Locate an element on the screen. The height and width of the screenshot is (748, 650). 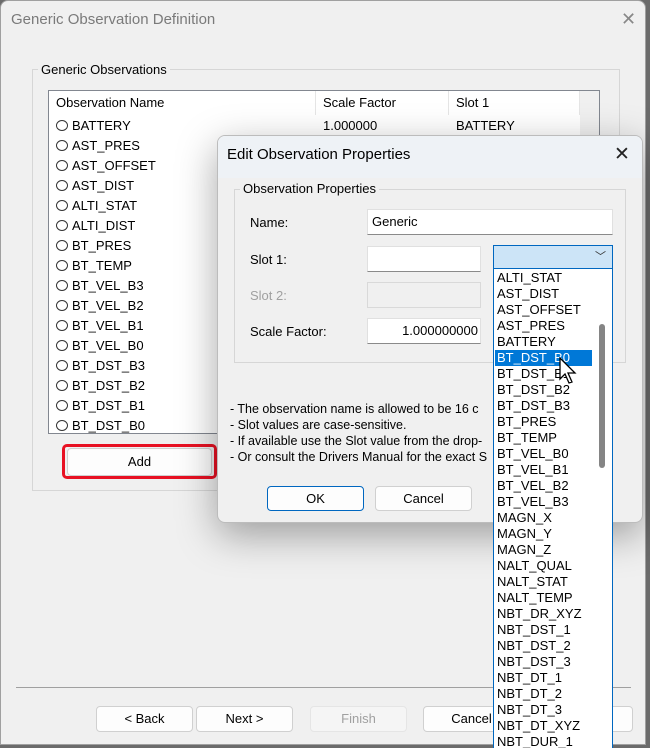
slot2-label: Slot 2: is located at coordinates (268, 295).